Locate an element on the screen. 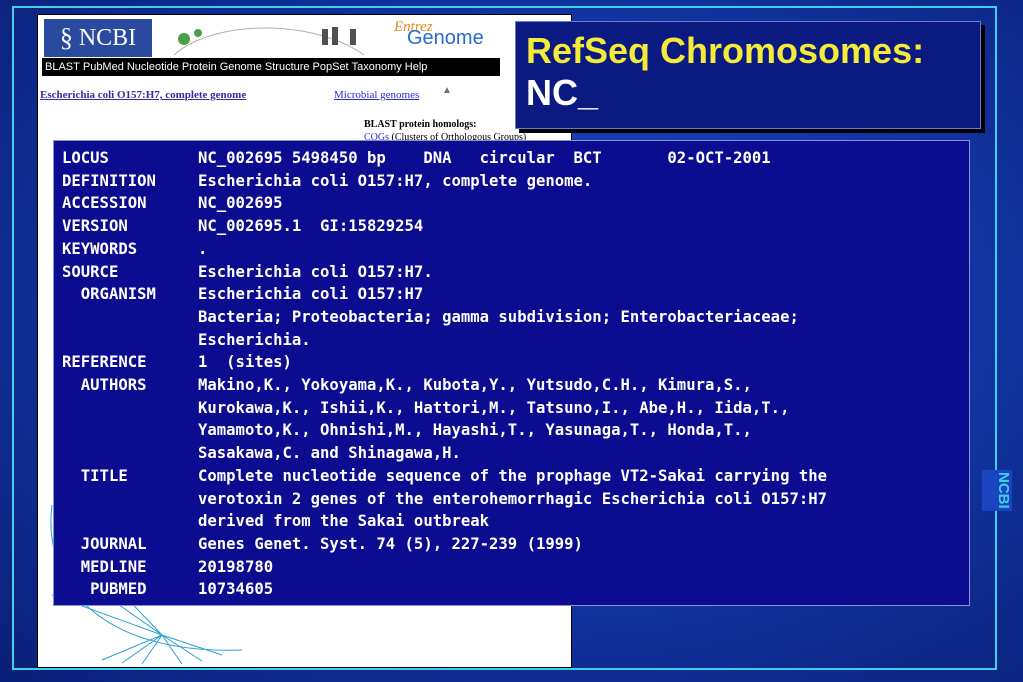  sequence-art is located at coordinates (269, 38).